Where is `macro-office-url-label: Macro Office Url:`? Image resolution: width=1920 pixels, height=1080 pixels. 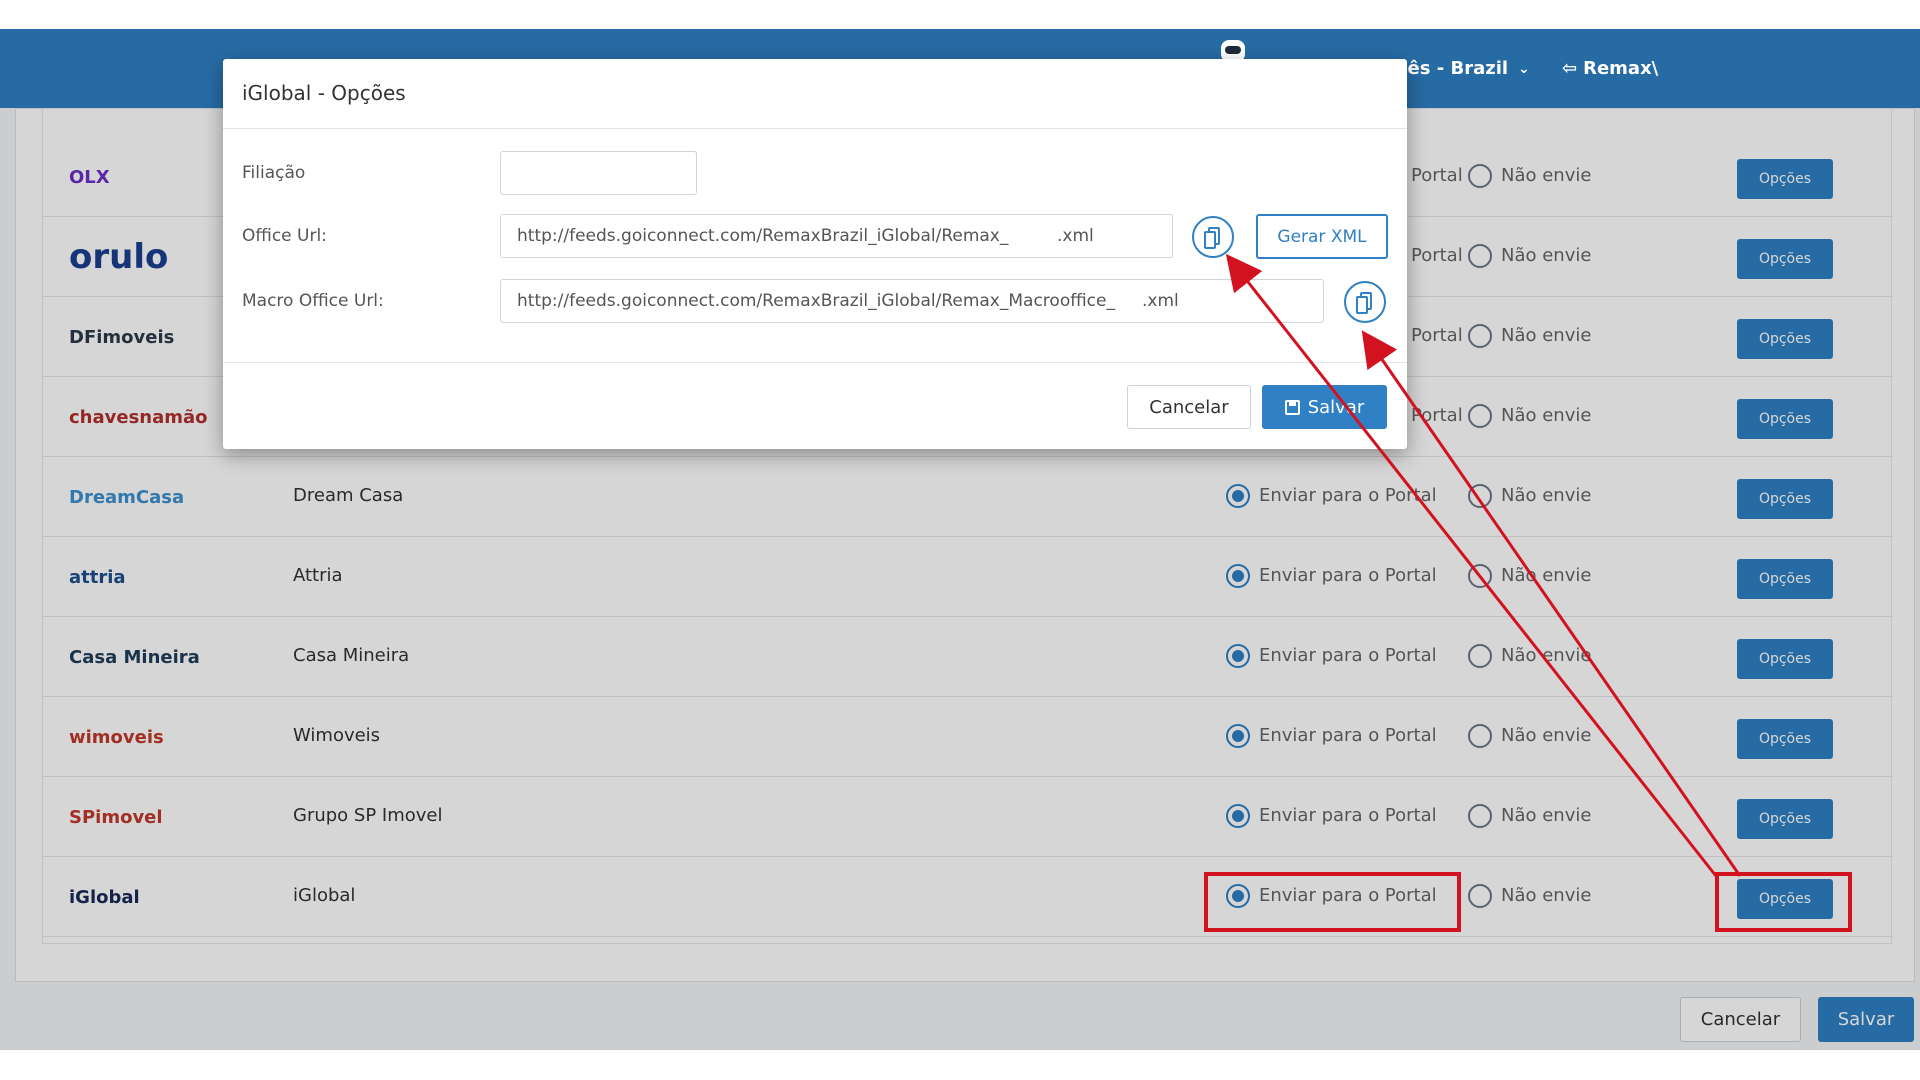
macro-office-url-label: Macro Office Url: is located at coordinates (313, 301).